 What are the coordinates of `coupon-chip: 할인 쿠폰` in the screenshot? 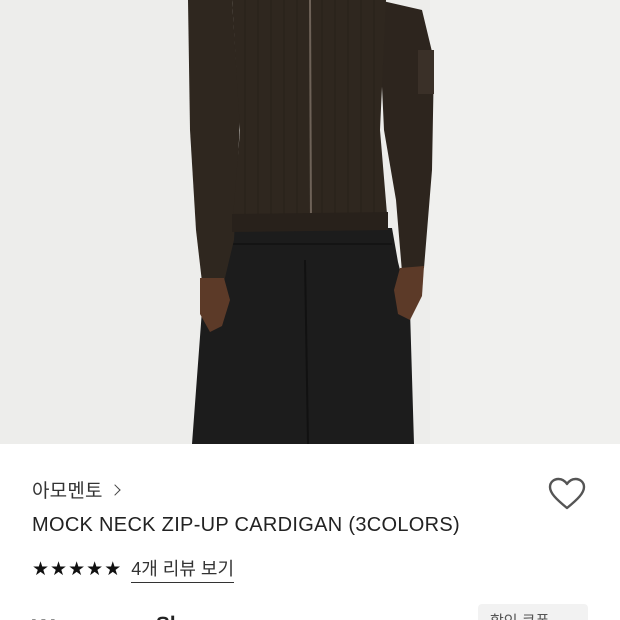 It's located at (533, 612).